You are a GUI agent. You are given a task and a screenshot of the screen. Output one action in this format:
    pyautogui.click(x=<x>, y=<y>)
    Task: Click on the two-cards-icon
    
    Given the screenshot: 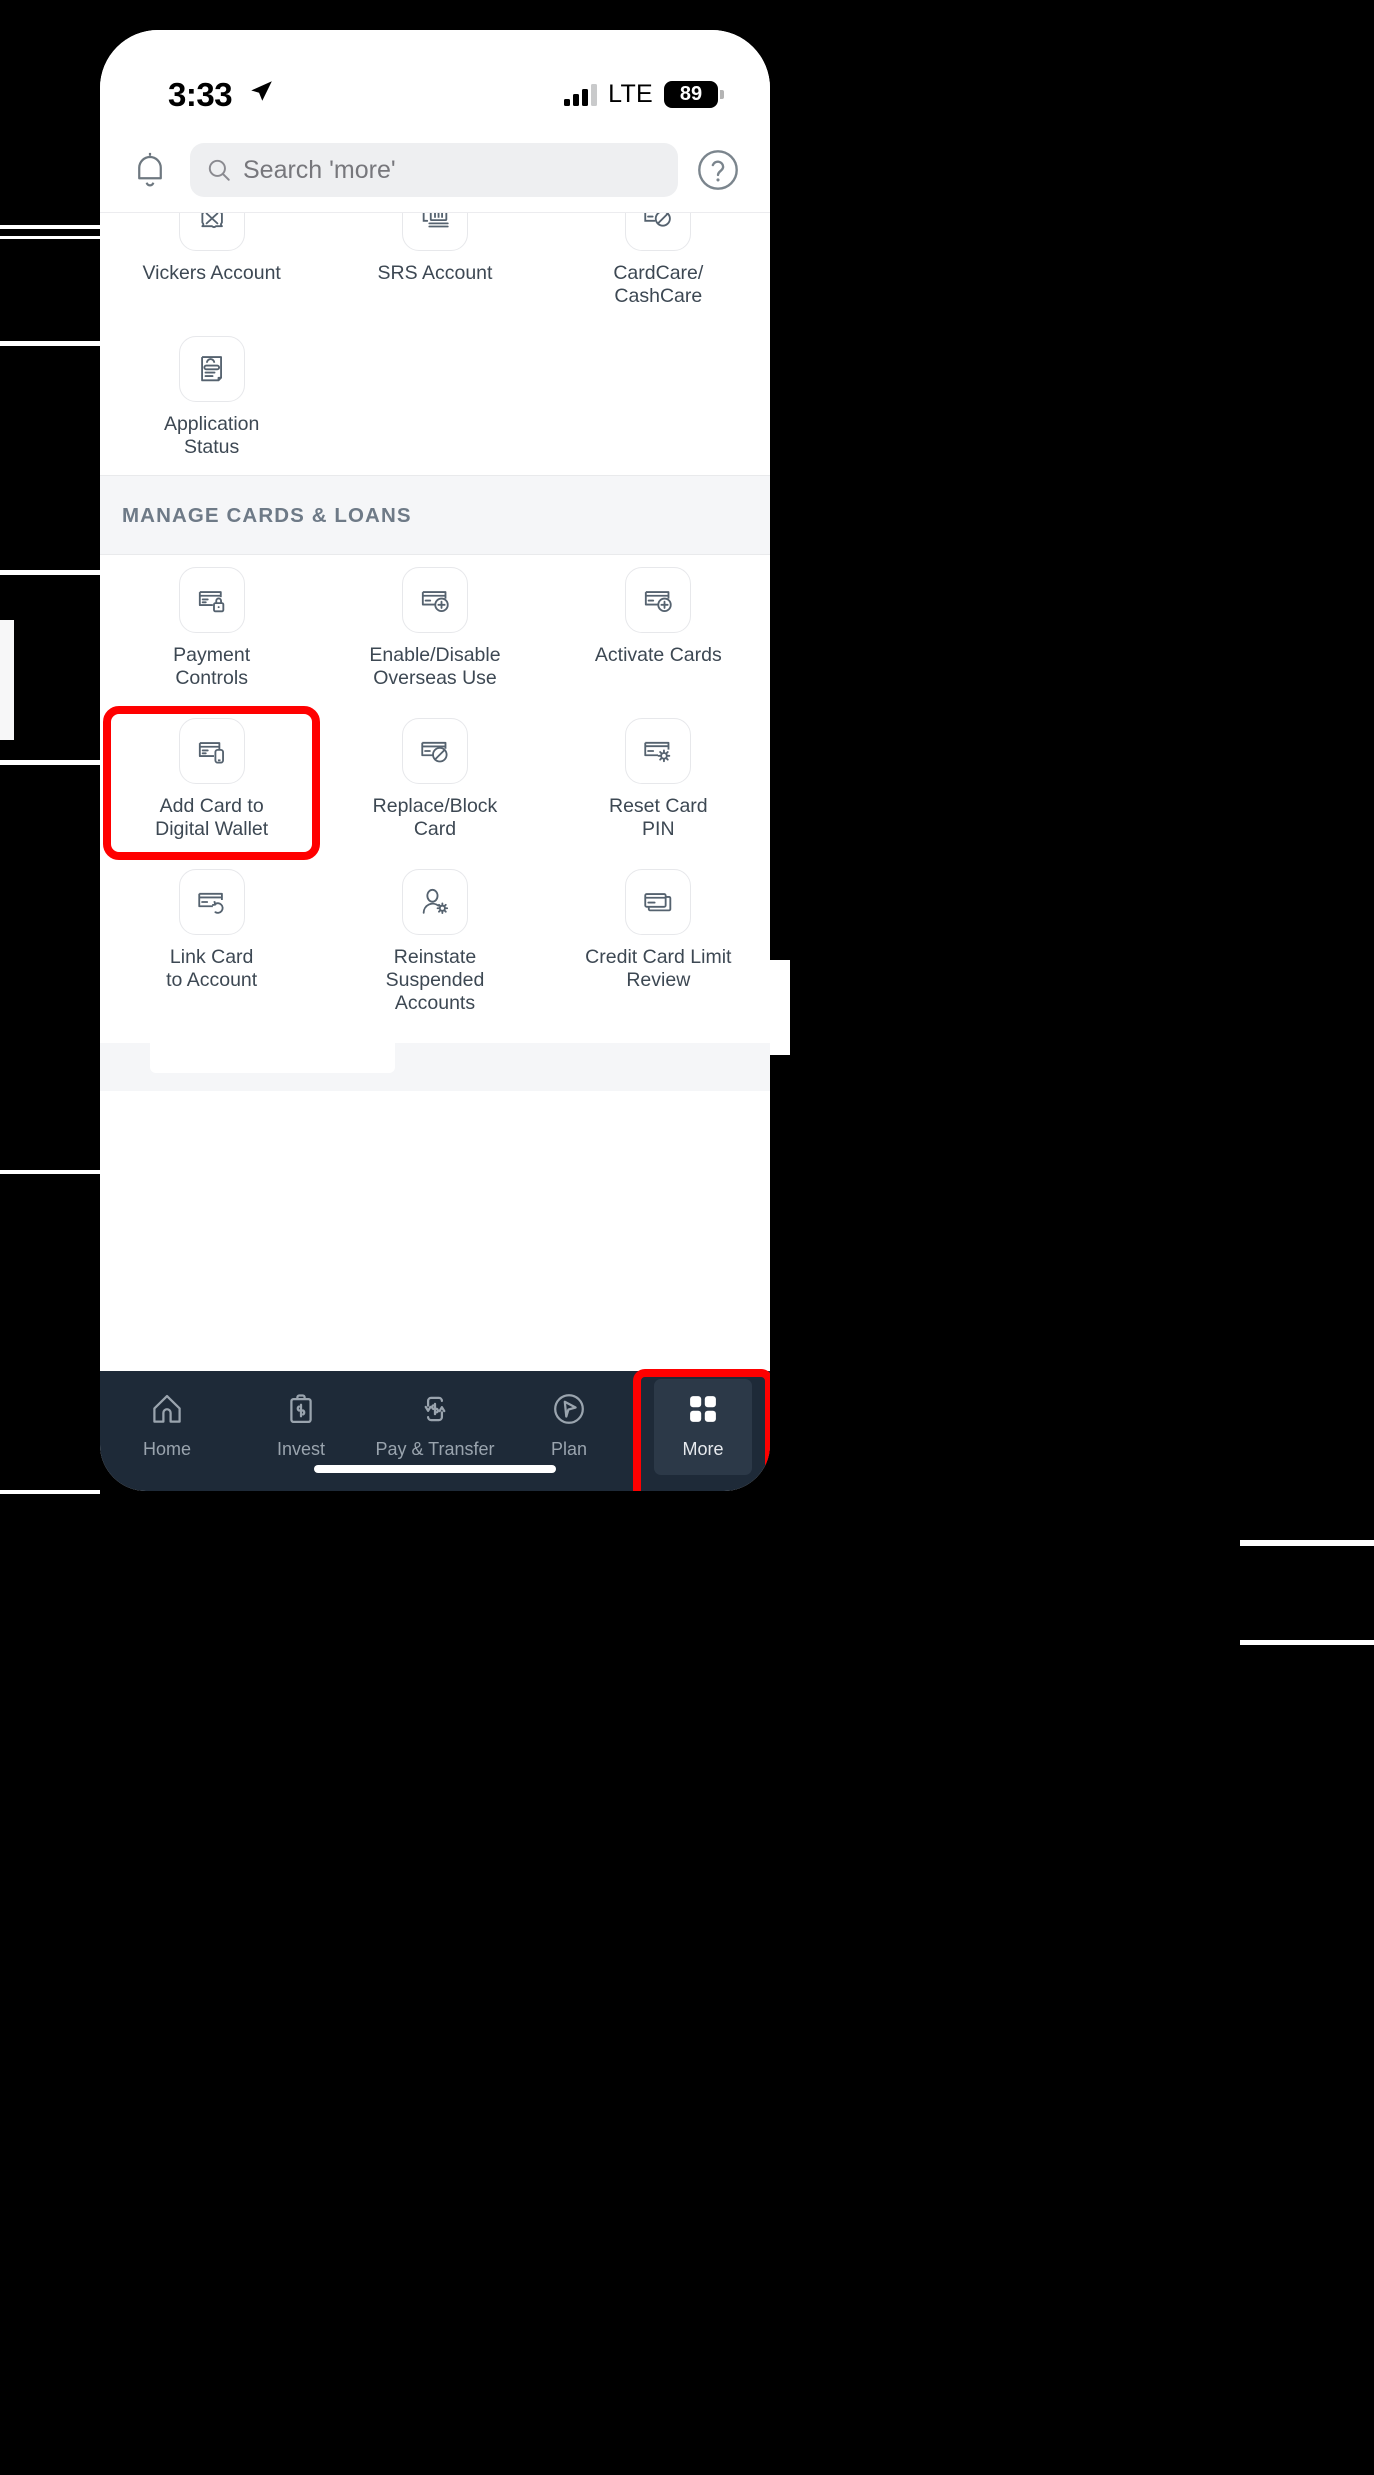 What is the action you would take?
    pyautogui.click(x=658, y=902)
    